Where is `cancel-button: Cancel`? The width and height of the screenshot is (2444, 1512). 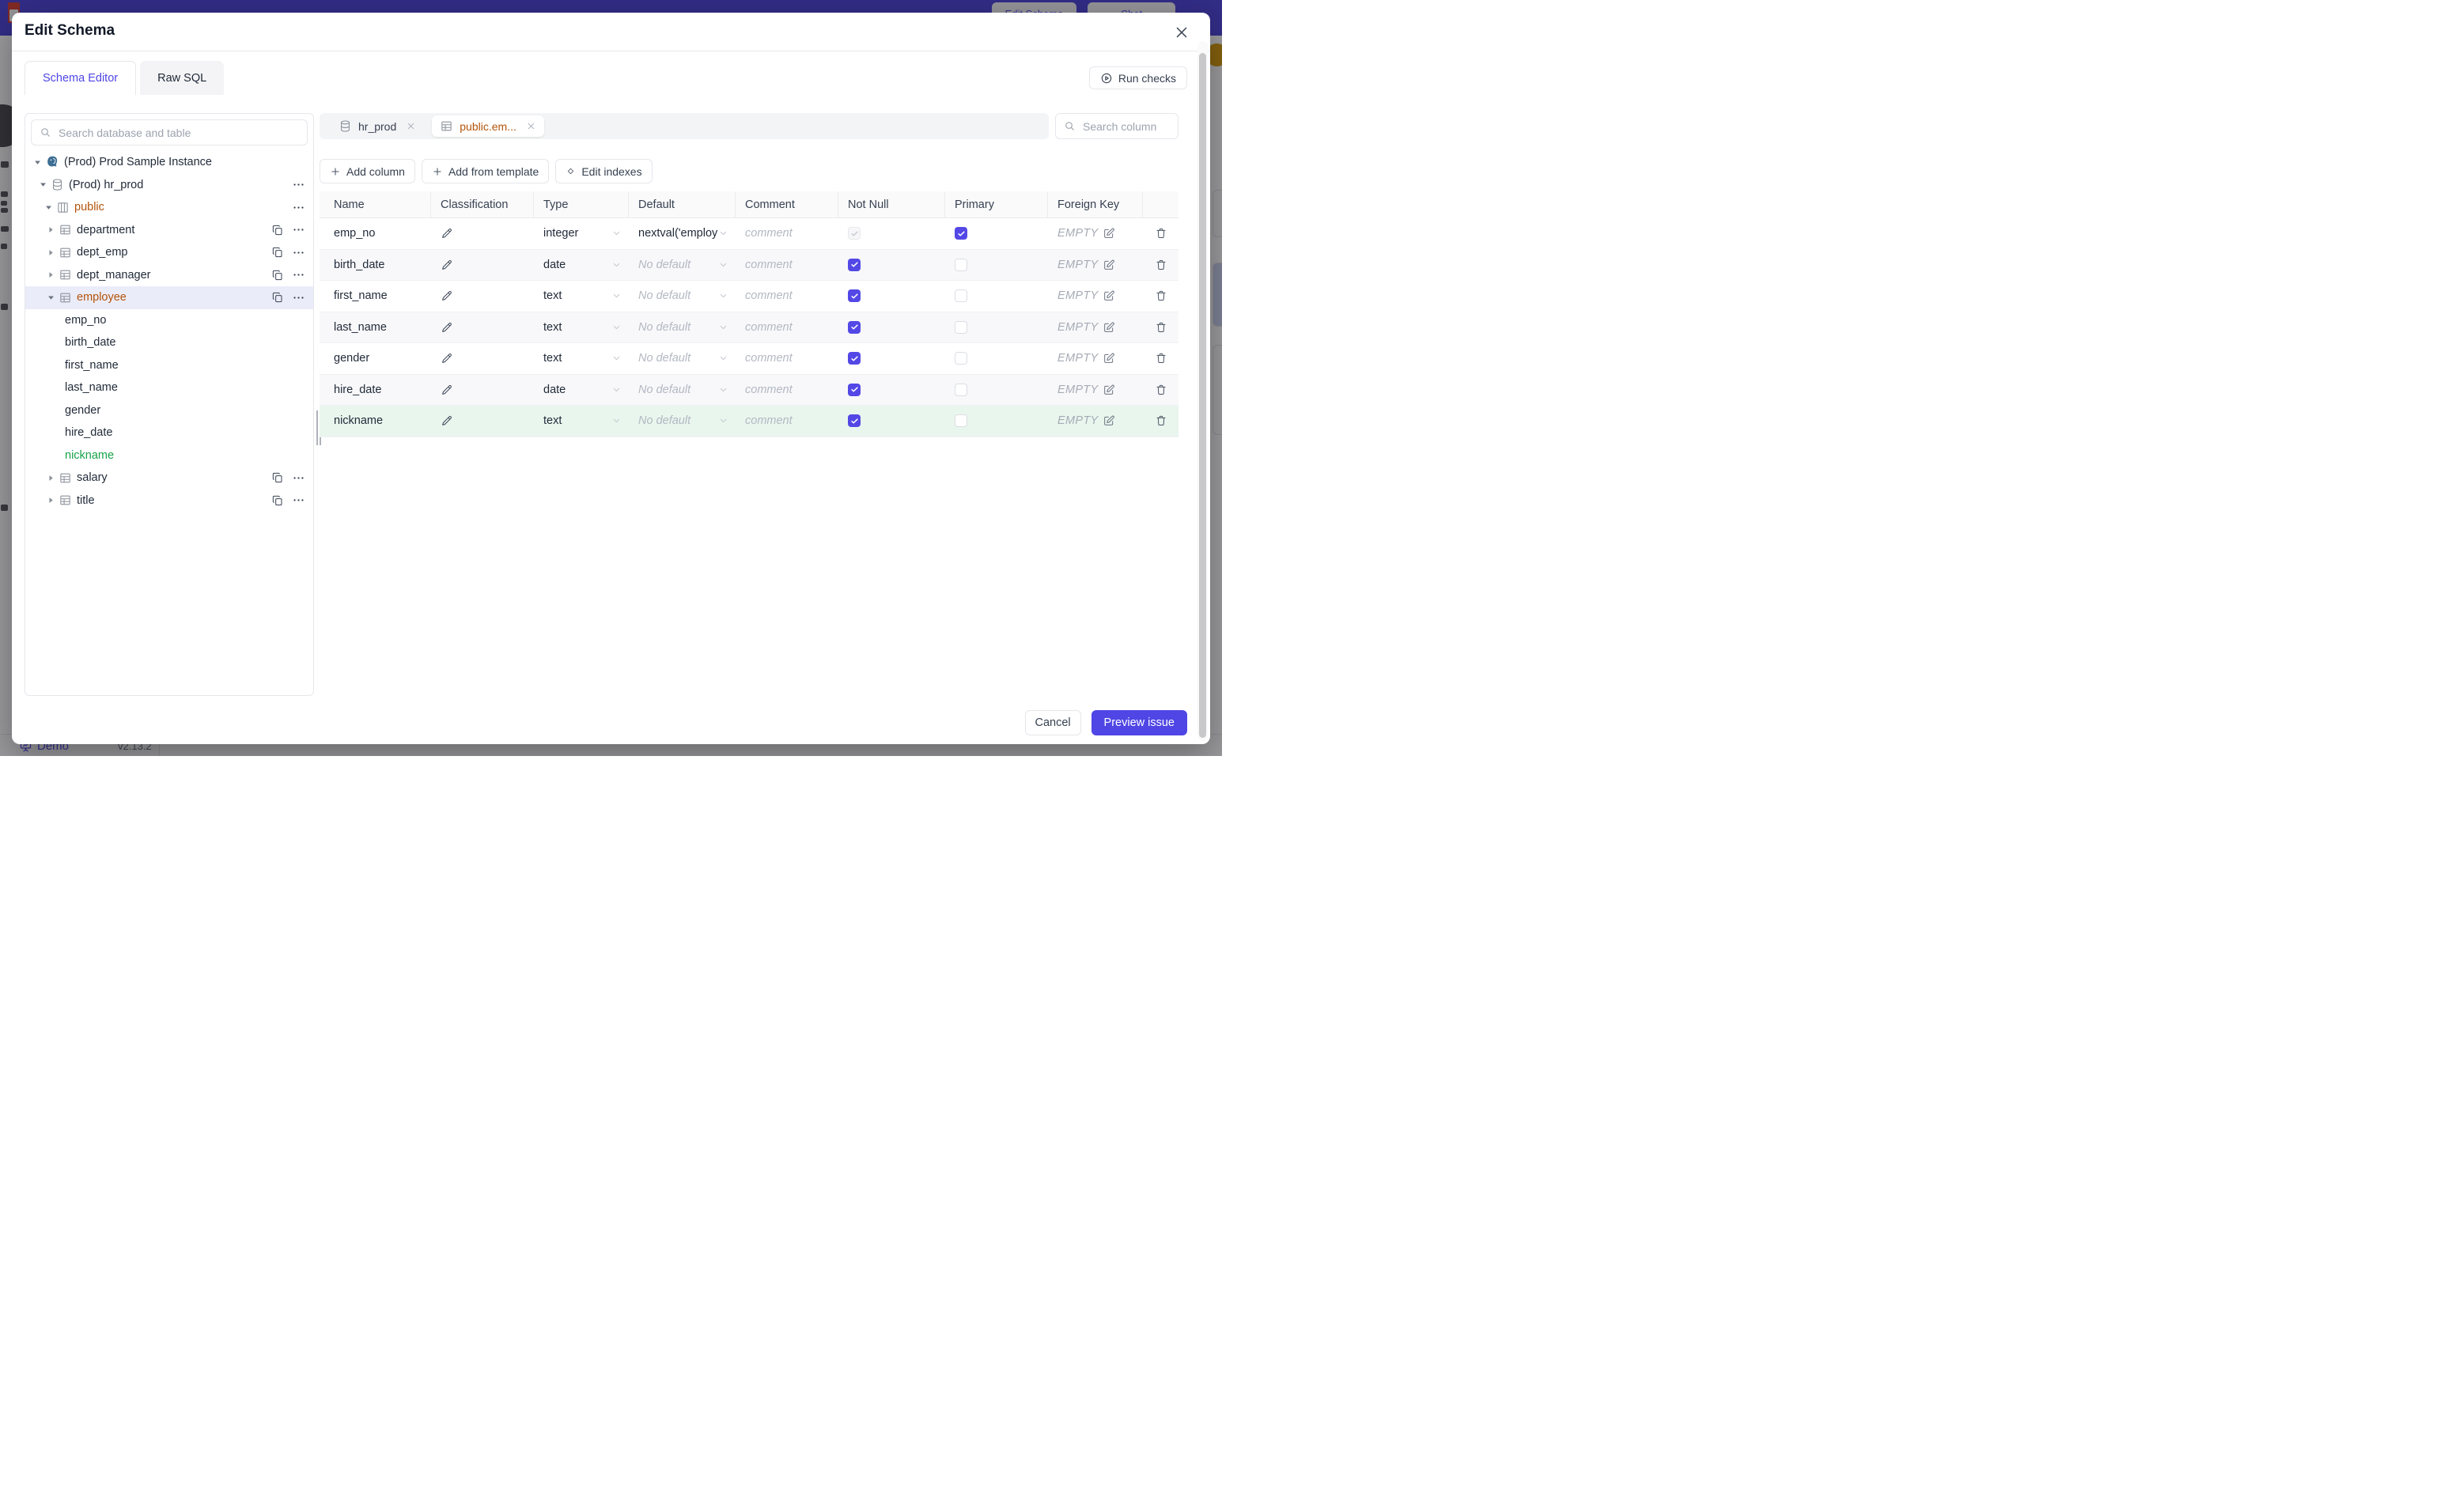
cancel-button: Cancel is located at coordinates (1052, 722).